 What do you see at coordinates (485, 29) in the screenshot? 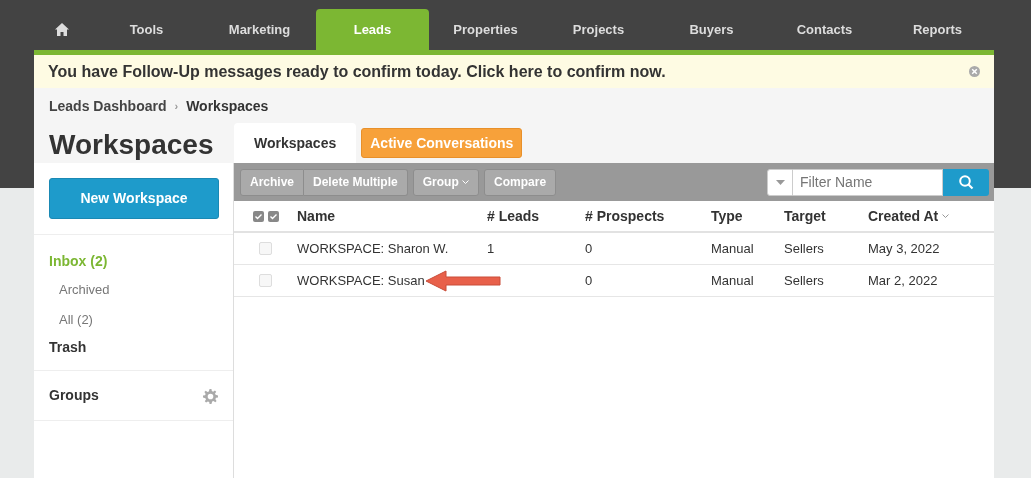
I see `nav-tab: Properties` at bounding box center [485, 29].